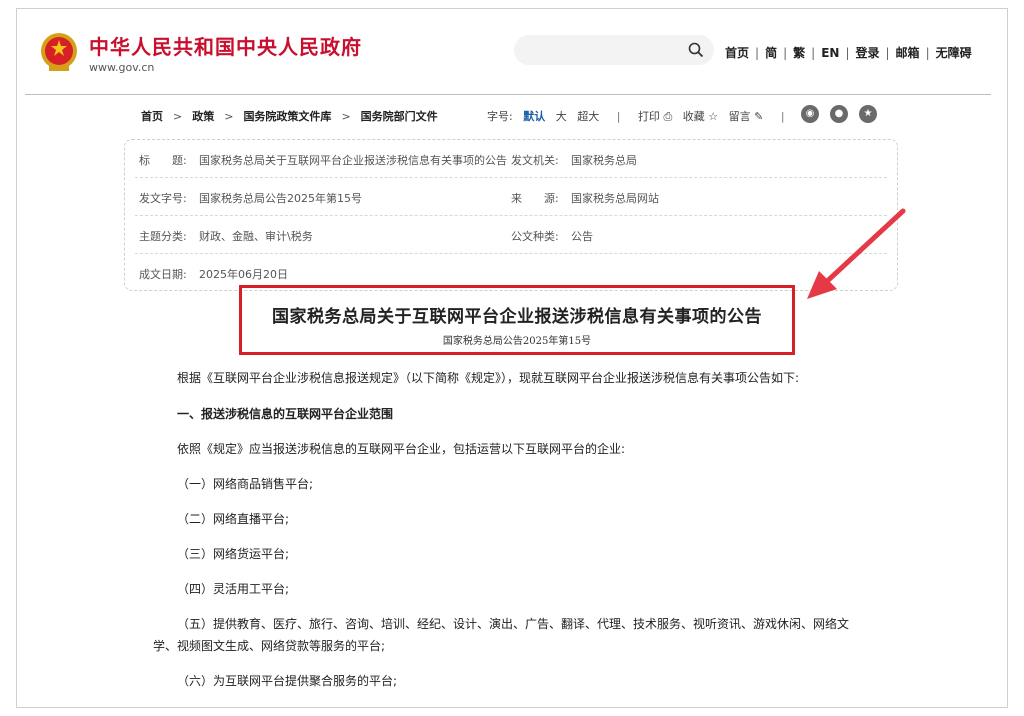 The image size is (1024, 716). Describe the element at coordinates (561, 116) in the screenshot. I see `font-large-button: 大` at that location.